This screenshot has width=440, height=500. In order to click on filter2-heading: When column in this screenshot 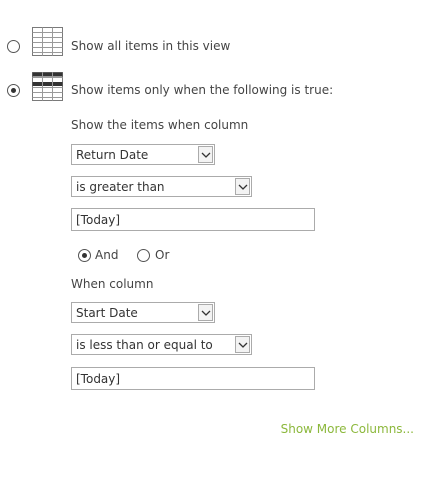, I will do `click(112, 284)`.